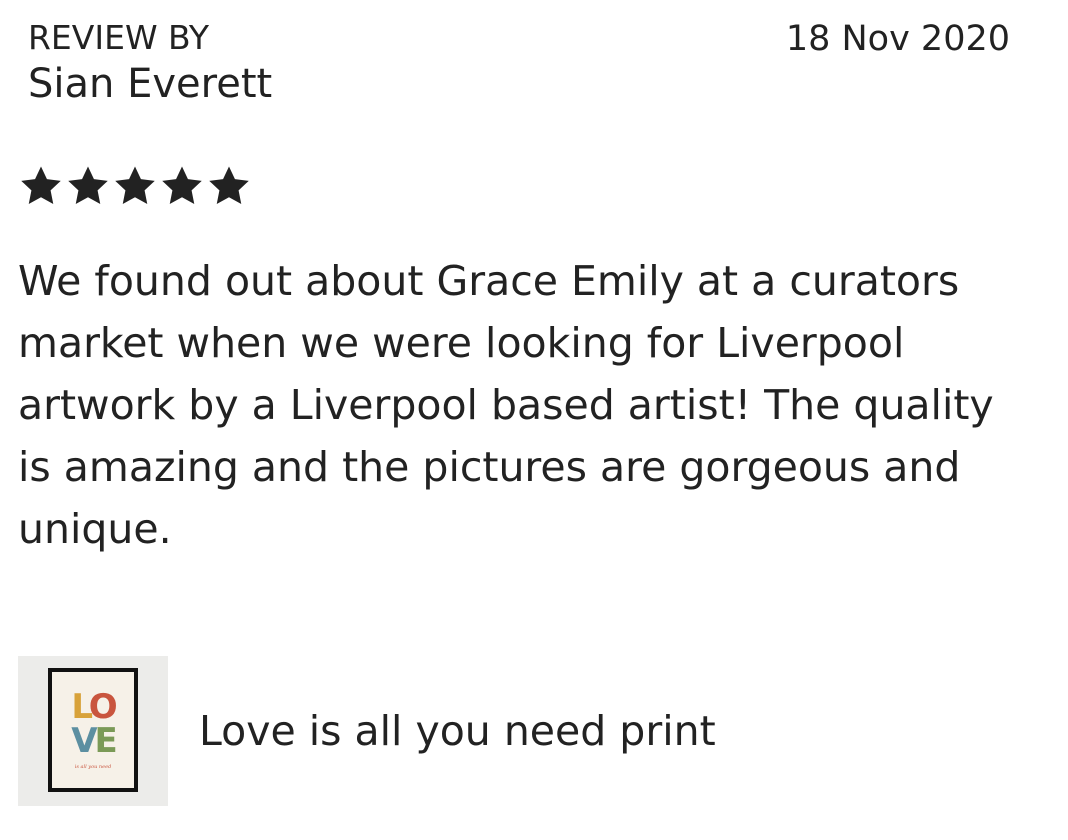  I want to click on product-thumbnail: LO VE is all you need, so click(93, 731).